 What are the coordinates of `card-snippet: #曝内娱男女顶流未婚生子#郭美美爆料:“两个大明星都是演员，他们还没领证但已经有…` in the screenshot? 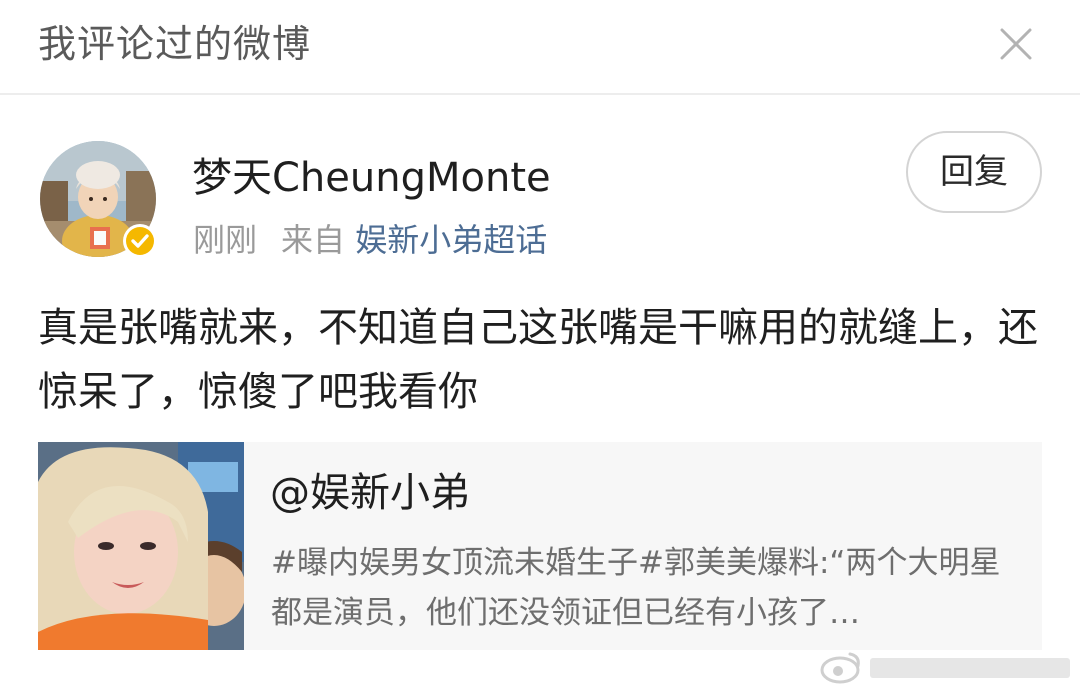 It's located at (636, 588).